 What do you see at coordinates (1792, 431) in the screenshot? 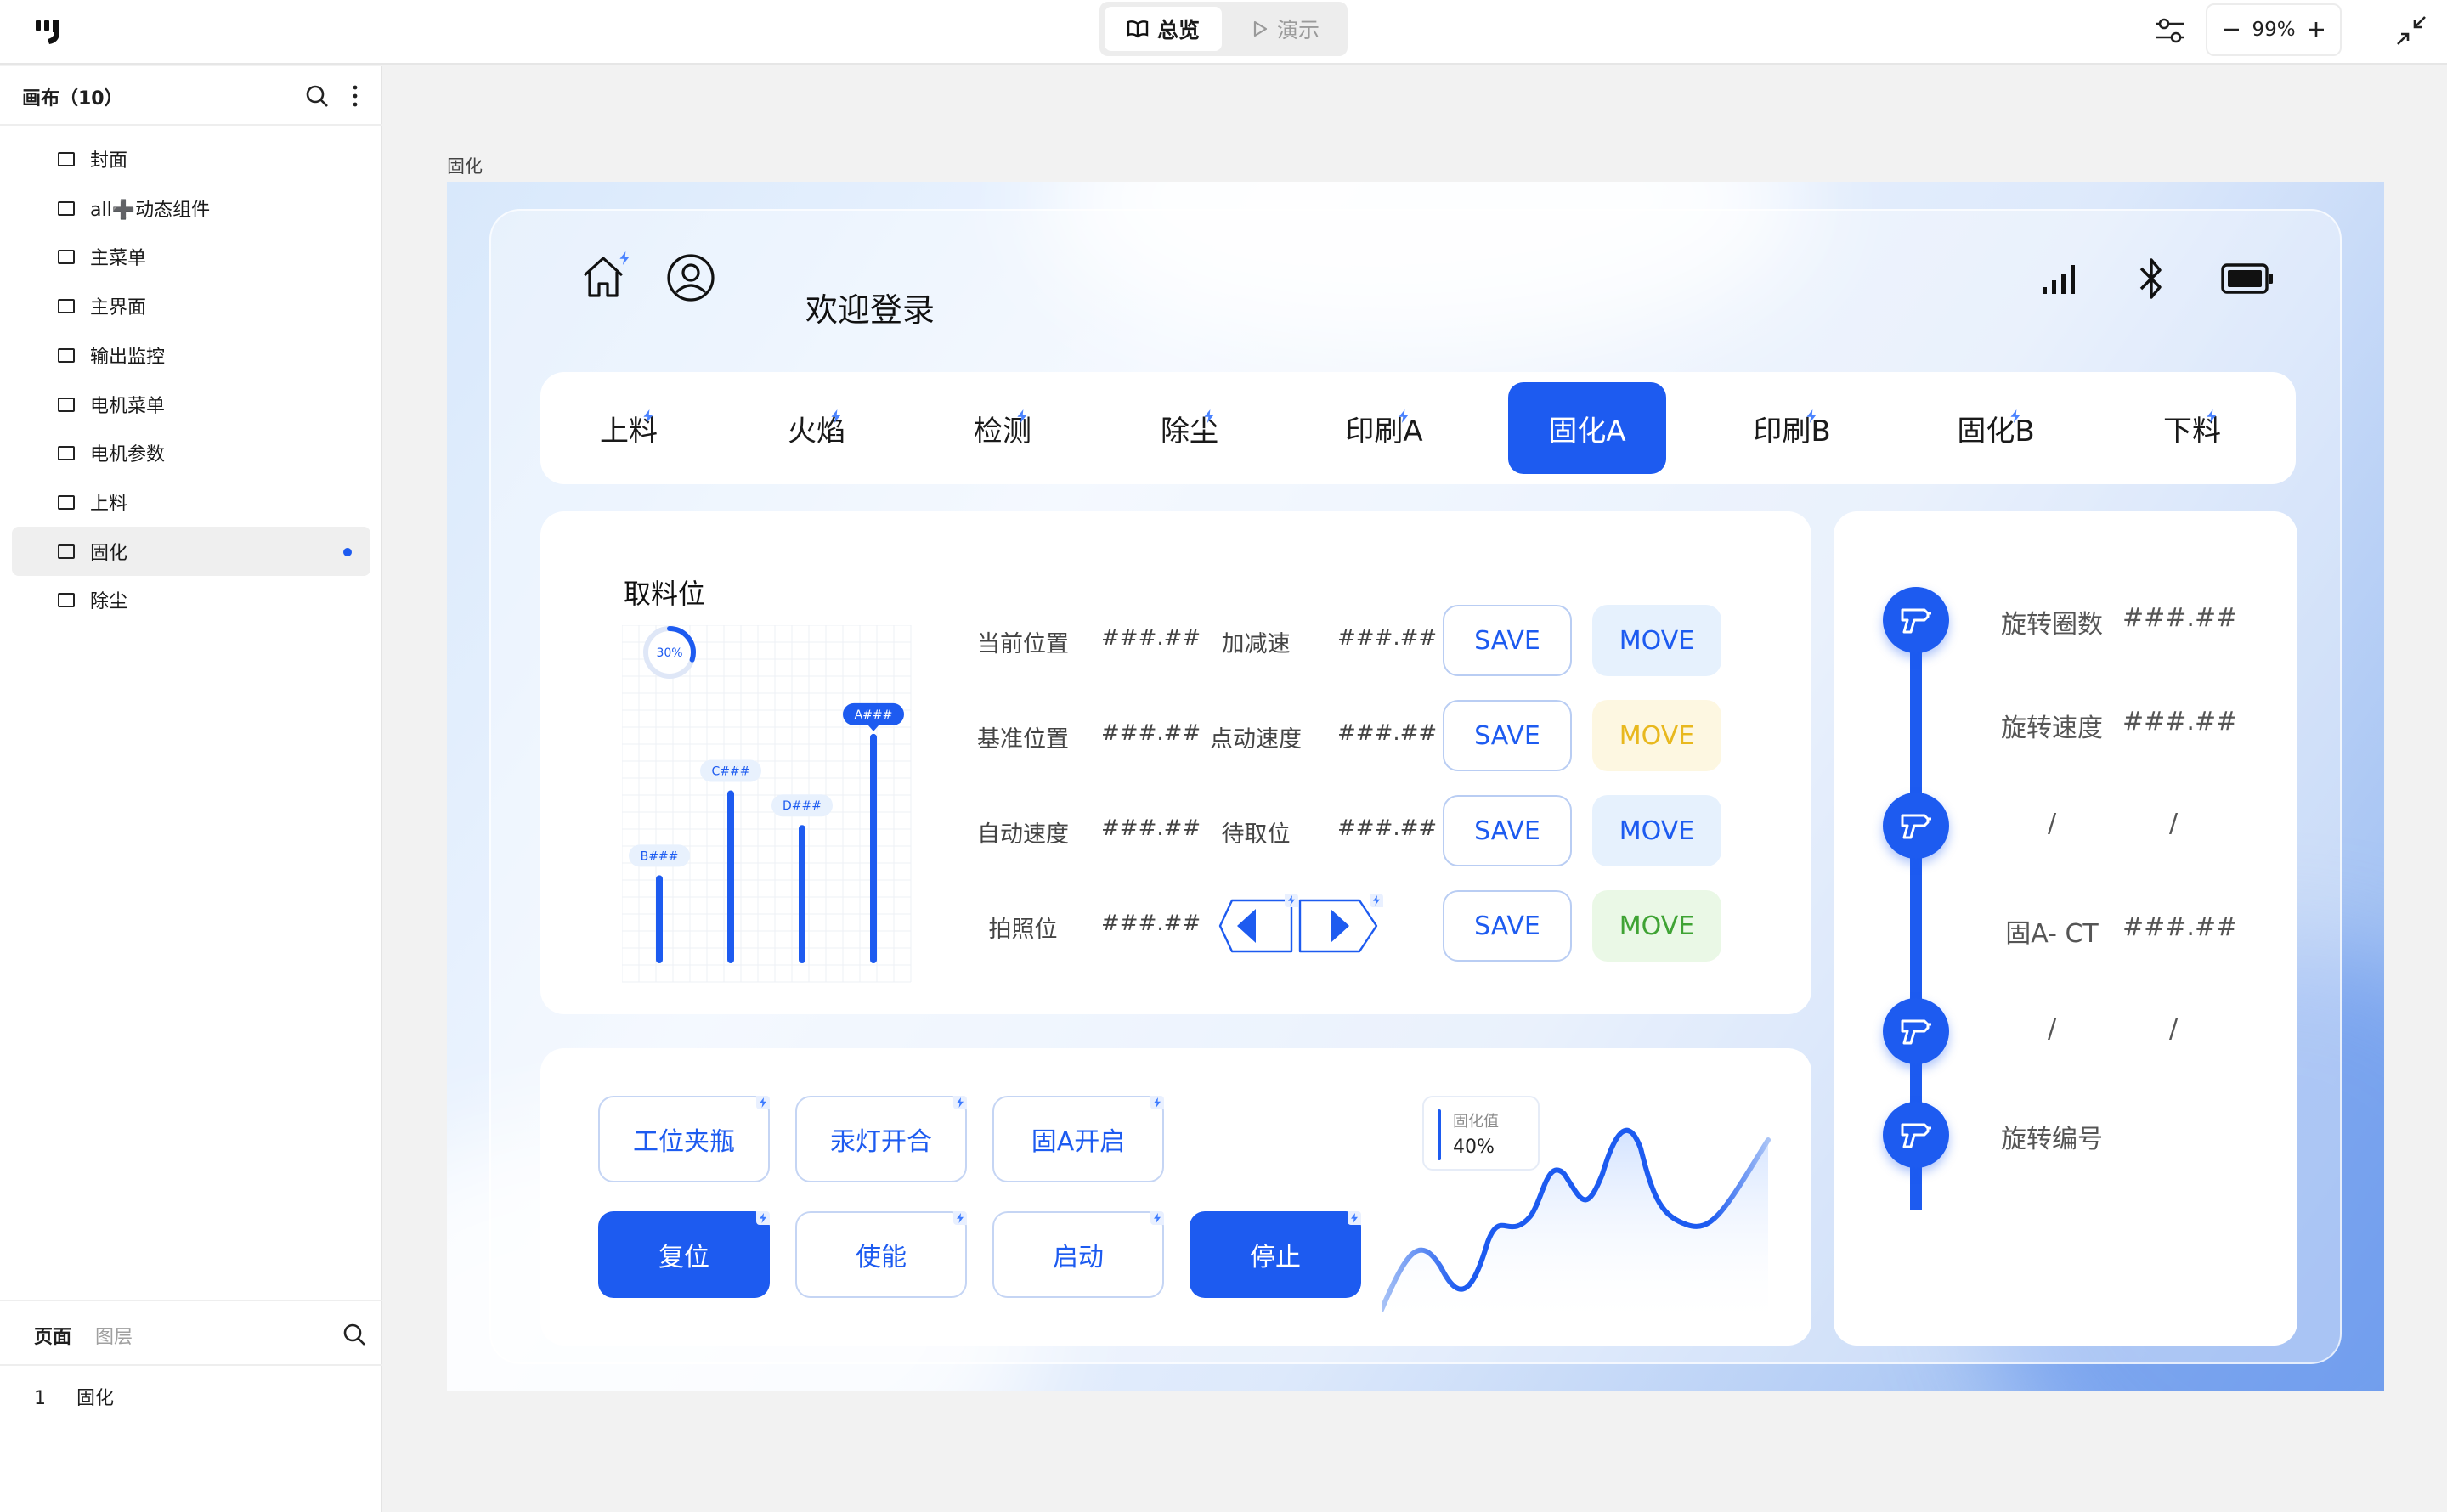
I see `process-tab-label: 印刷B` at bounding box center [1792, 431].